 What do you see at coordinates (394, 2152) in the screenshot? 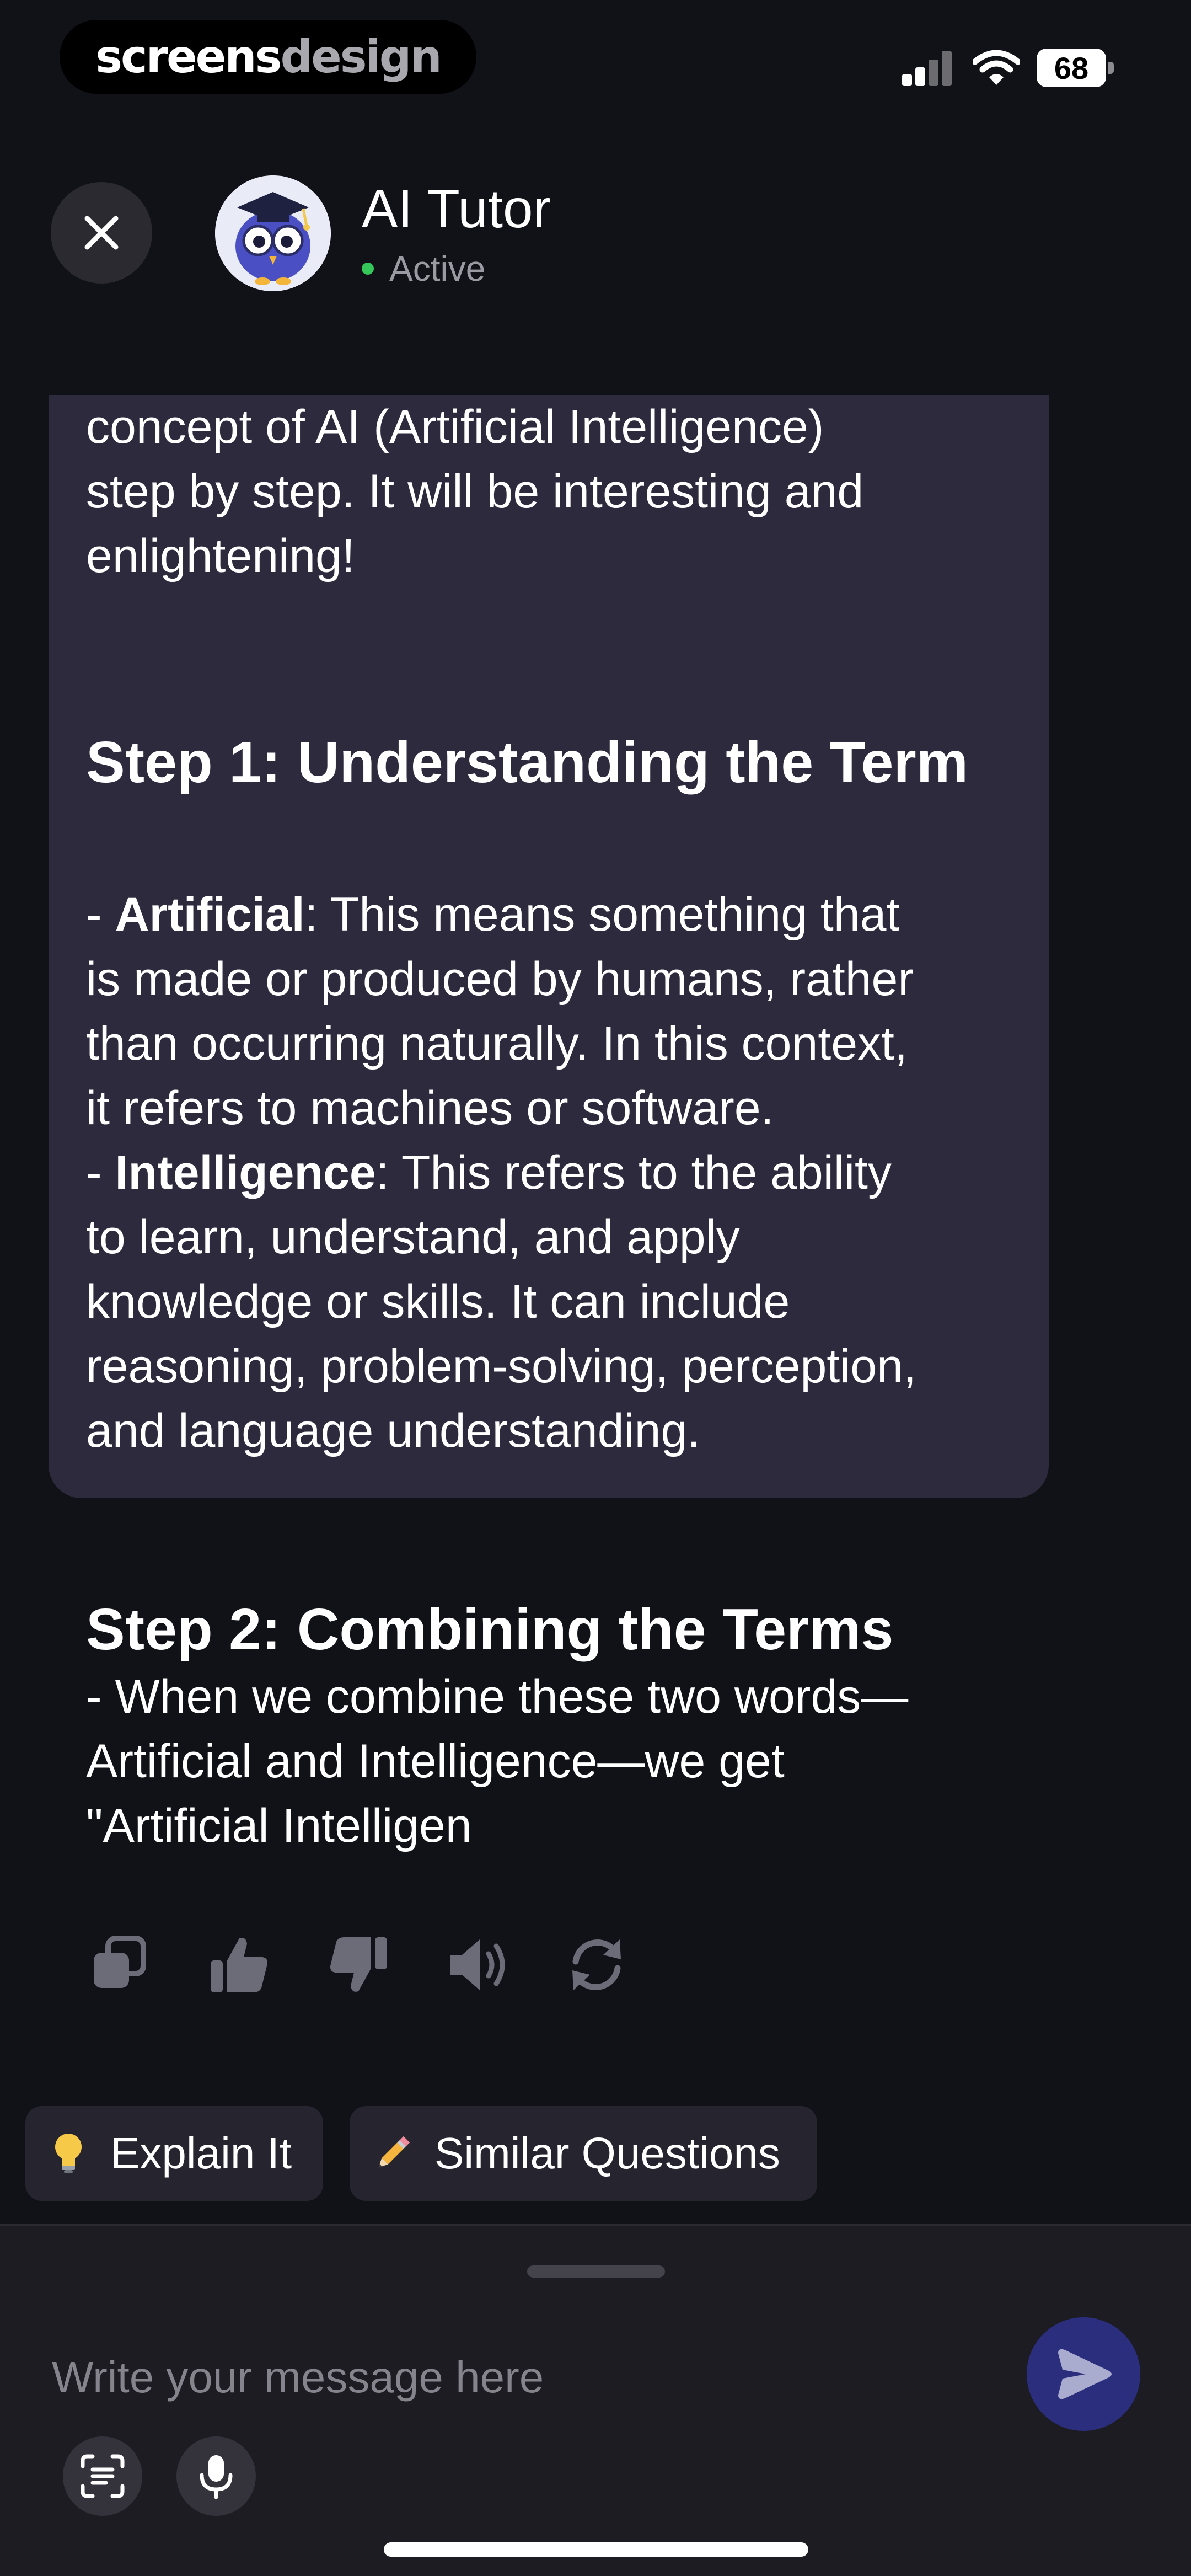
I see `pencil-icon` at bounding box center [394, 2152].